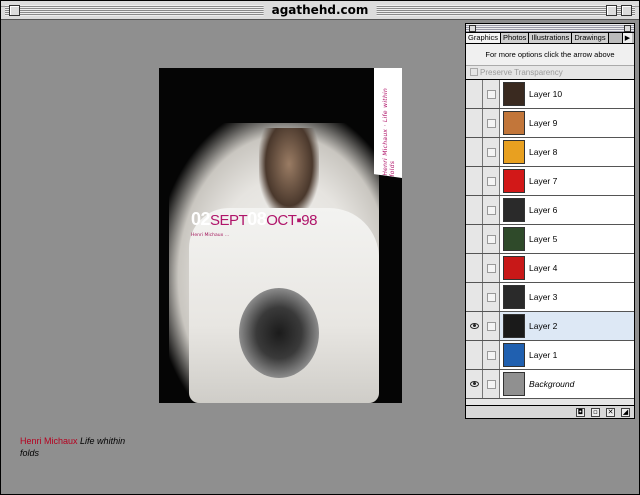  What do you see at coordinates (626, 10) in the screenshot?
I see `collapse-box-icon` at bounding box center [626, 10].